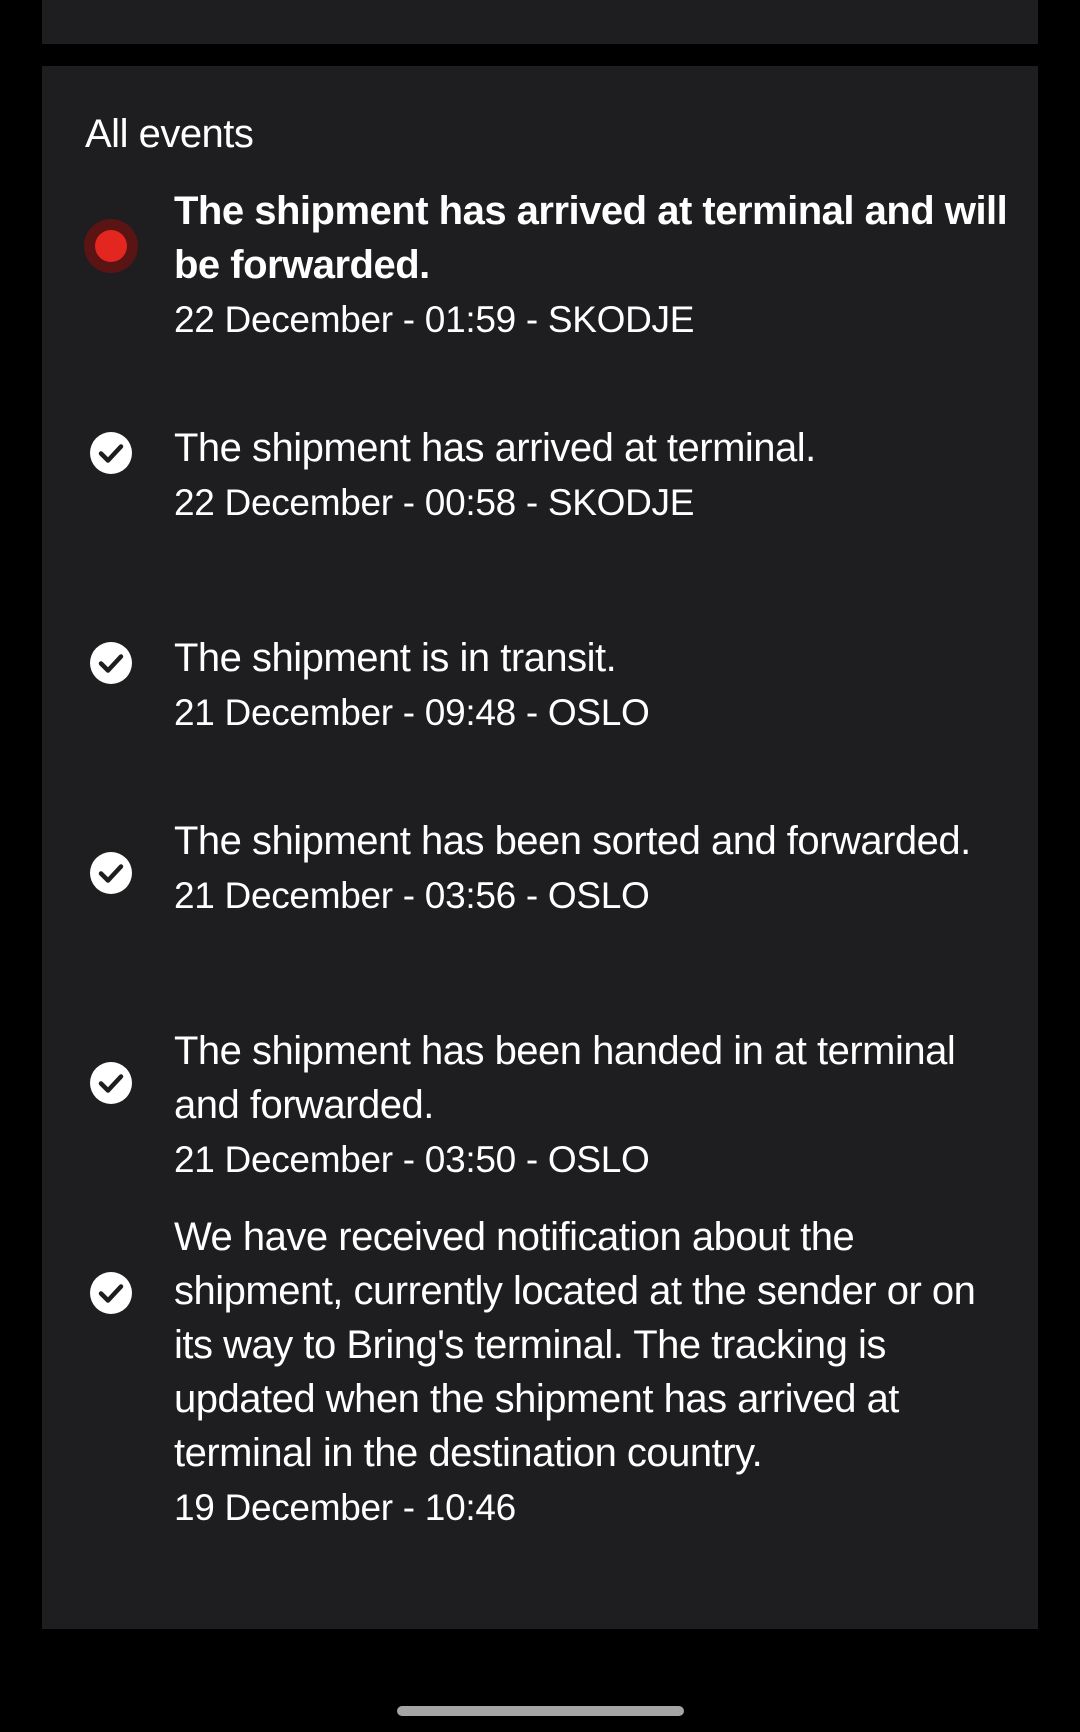 The image size is (1080, 1732). What do you see at coordinates (434, 319) in the screenshot?
I see `event-meta: 22 December - 01:59 - SKODJE` at bounding box center [434, 319].